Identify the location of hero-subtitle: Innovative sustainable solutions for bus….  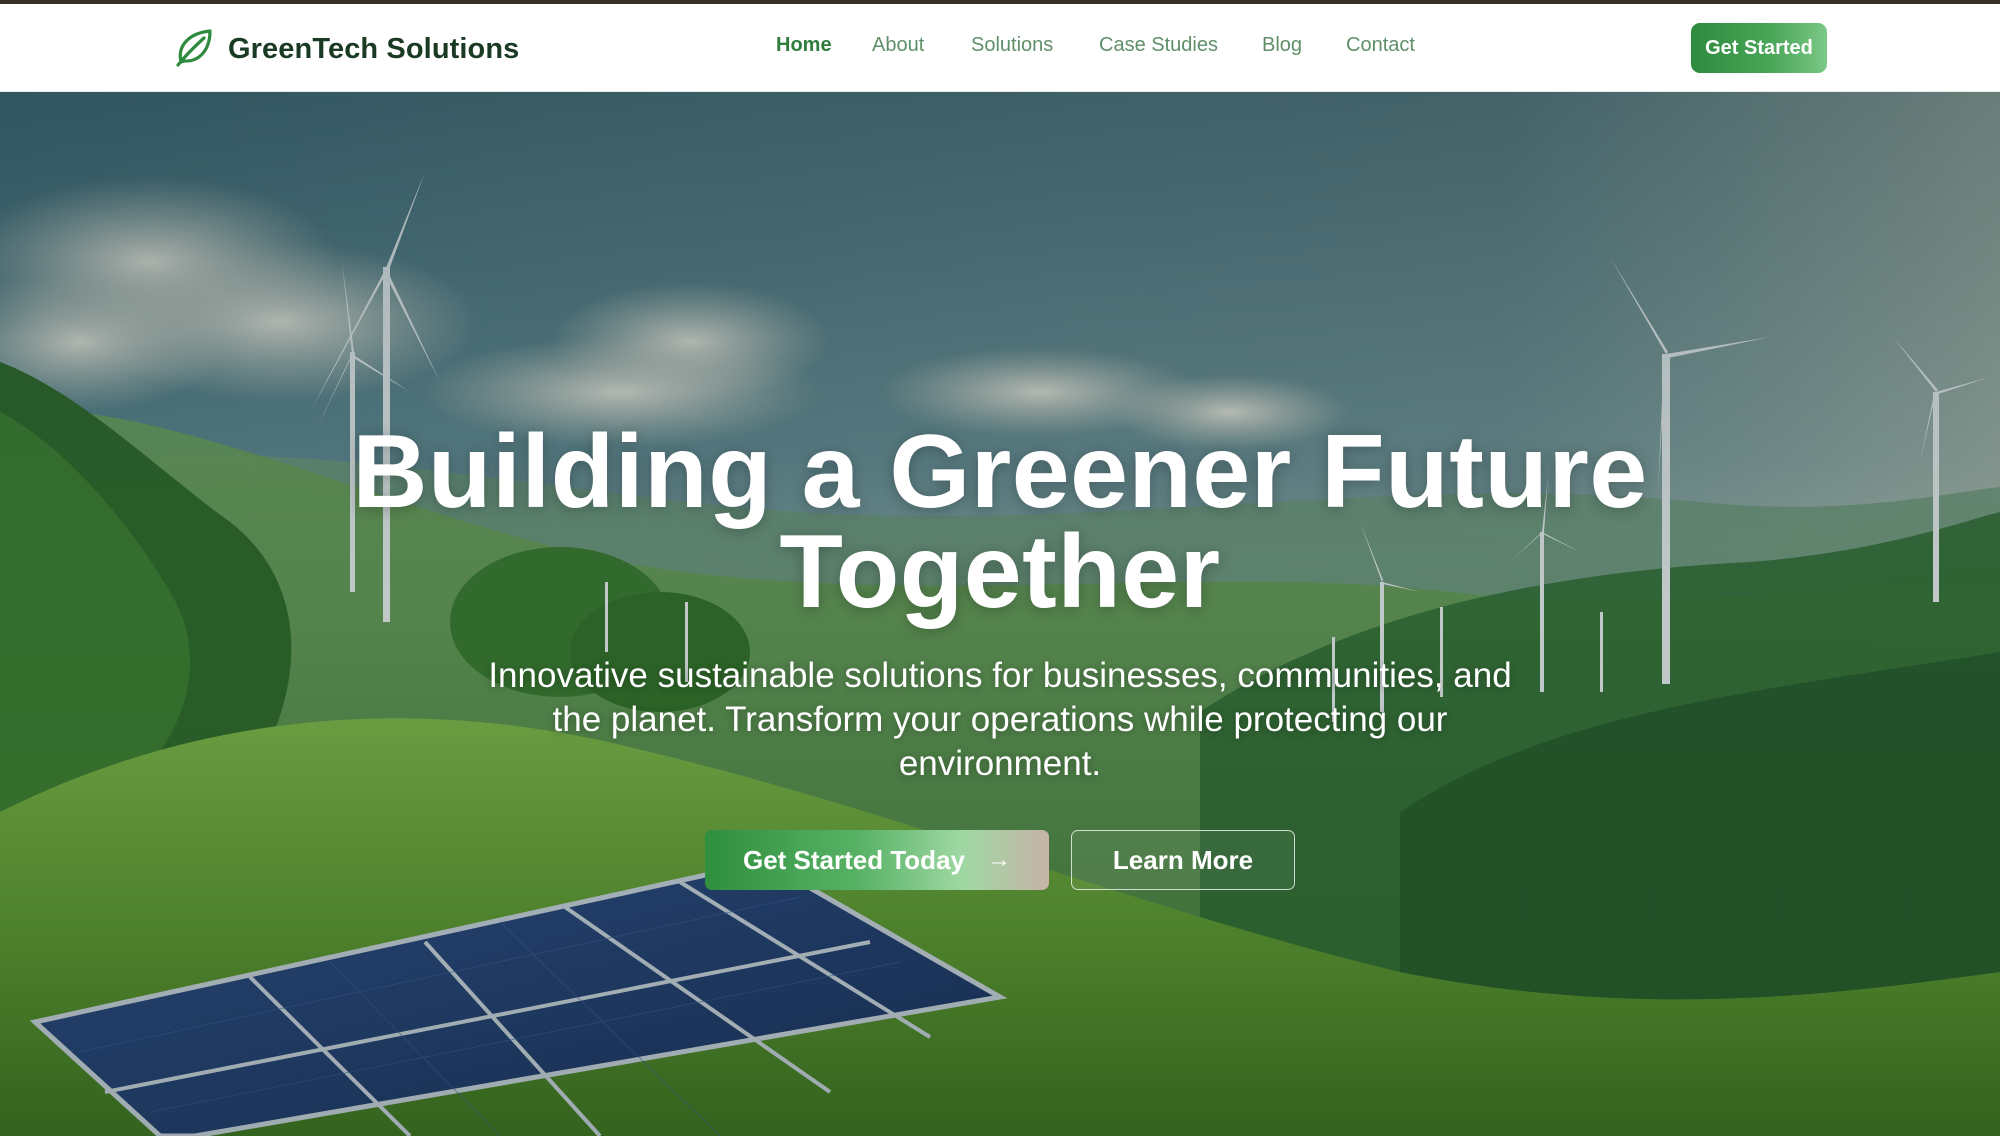
(1000, 720).